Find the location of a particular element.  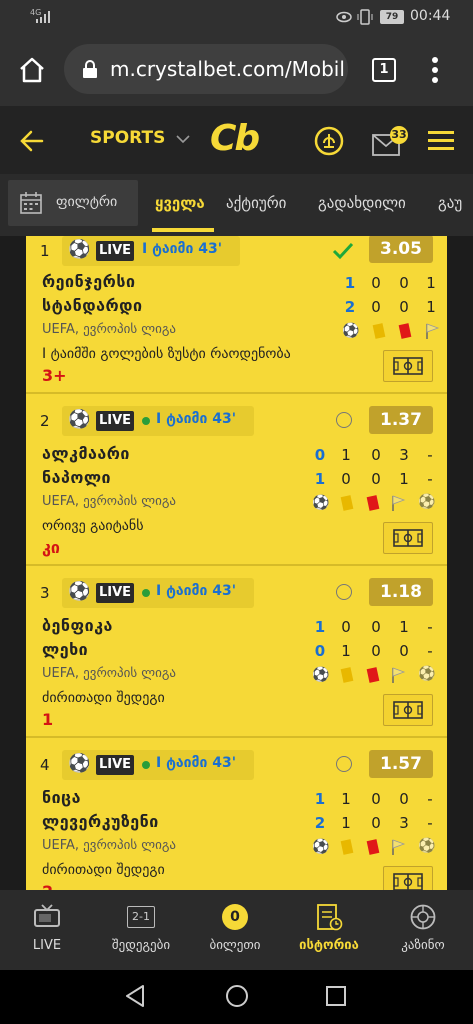

pitch-icon is located at coordinates (408, 538).